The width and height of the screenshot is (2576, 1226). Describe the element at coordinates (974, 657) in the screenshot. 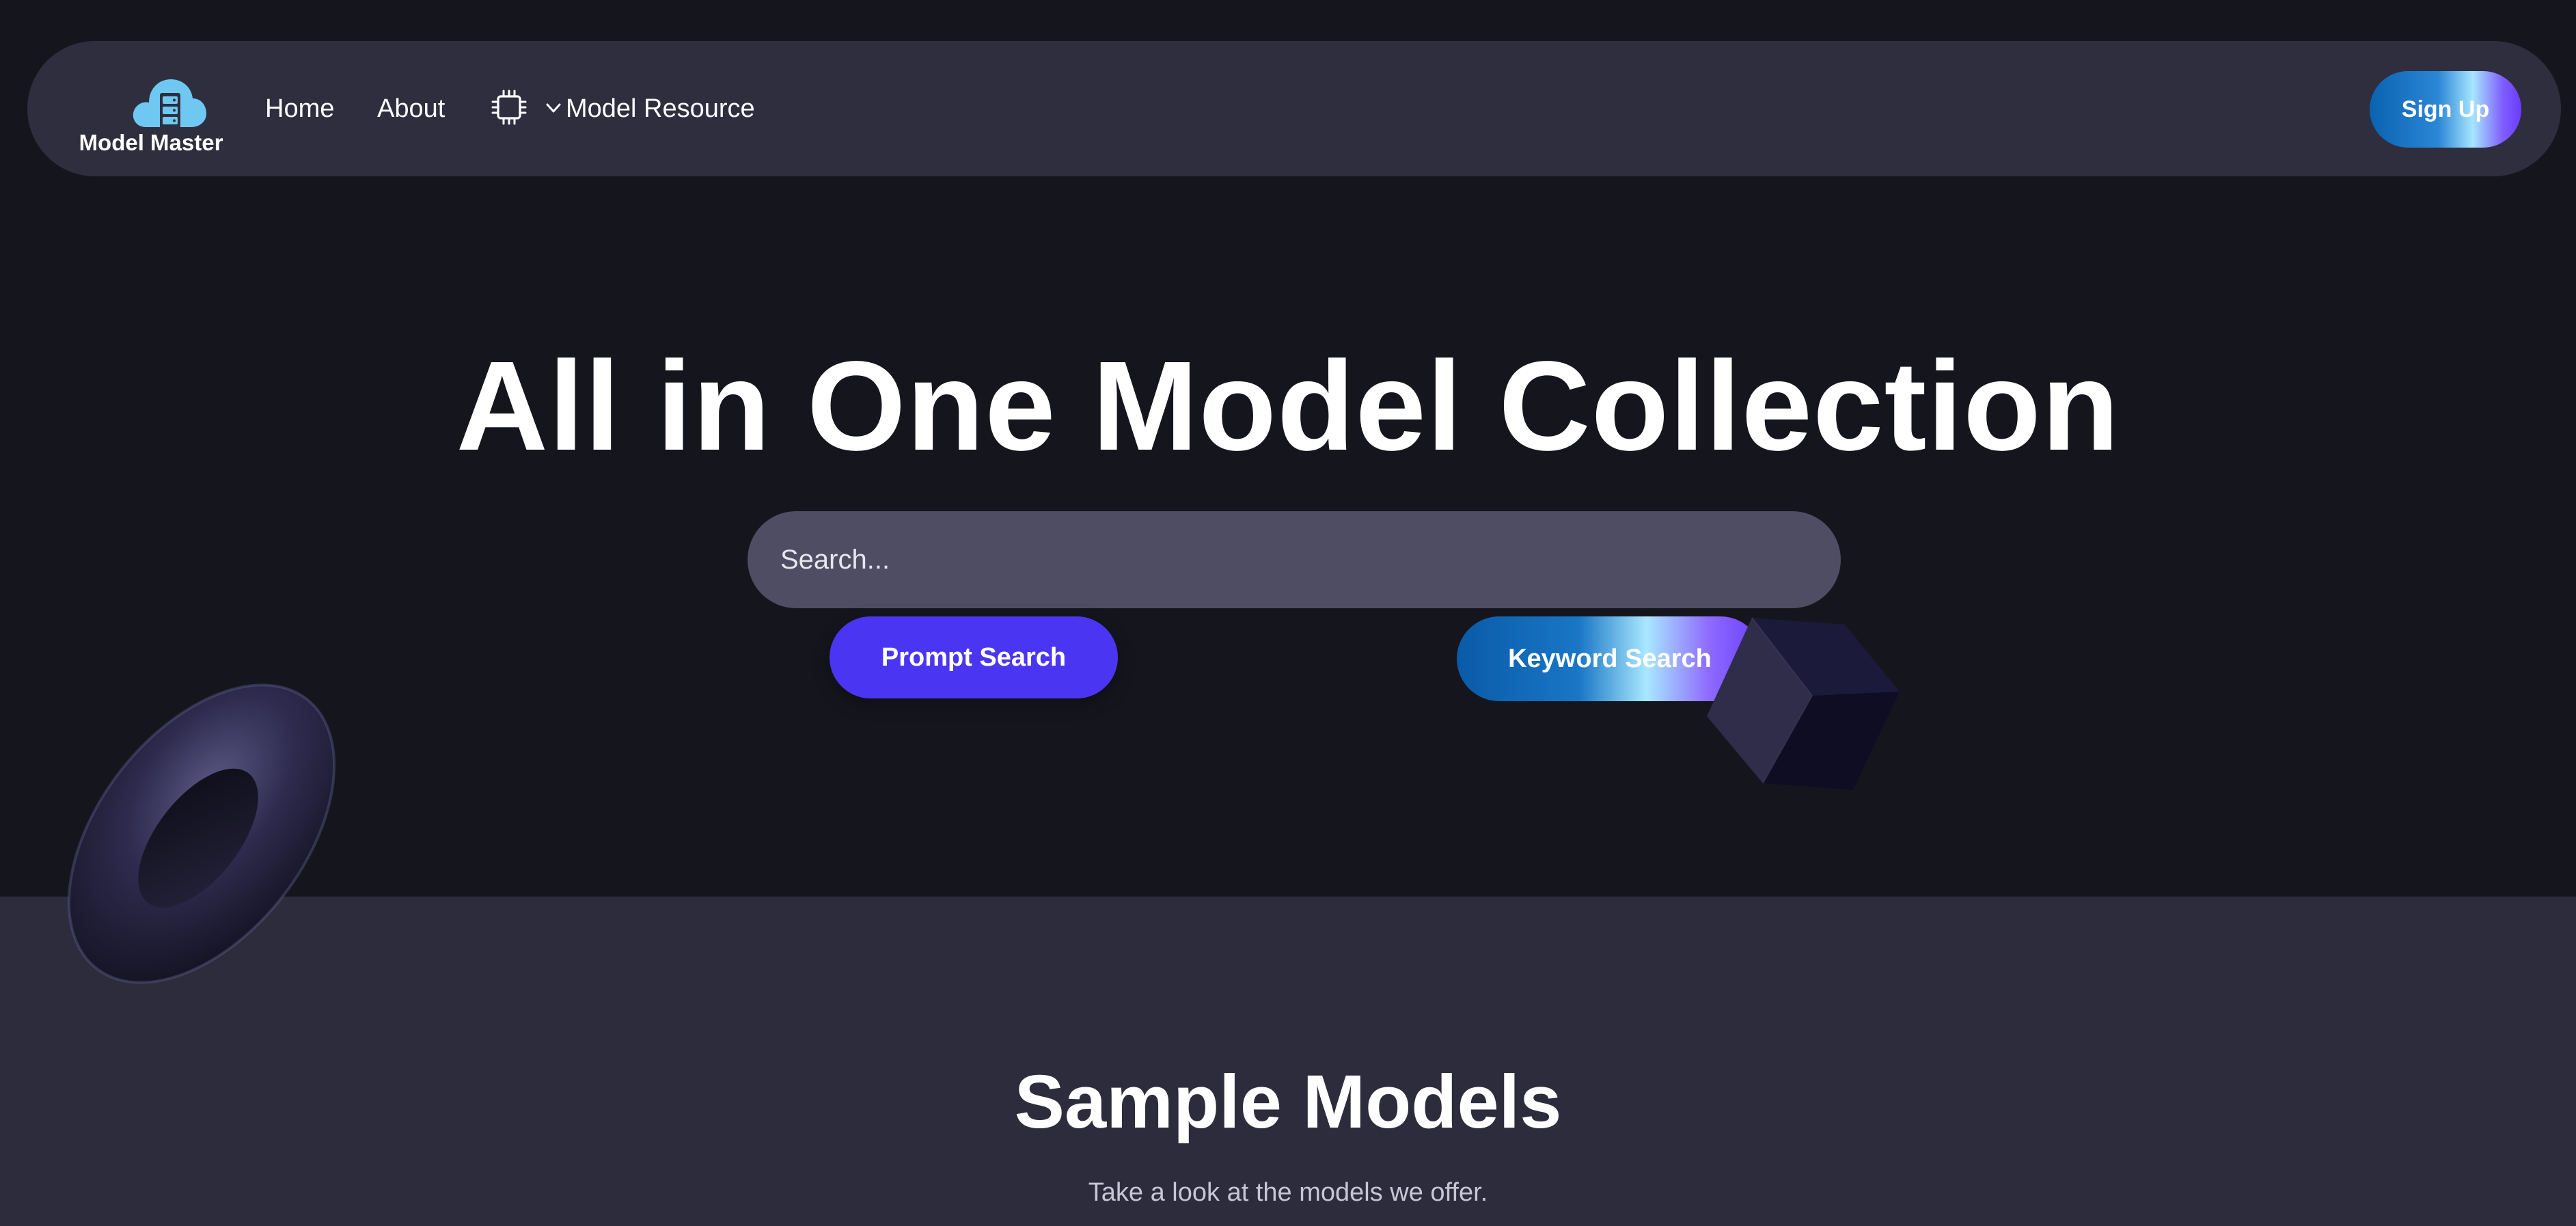

I see `prompt-search-button: Prompt Search` at that location.